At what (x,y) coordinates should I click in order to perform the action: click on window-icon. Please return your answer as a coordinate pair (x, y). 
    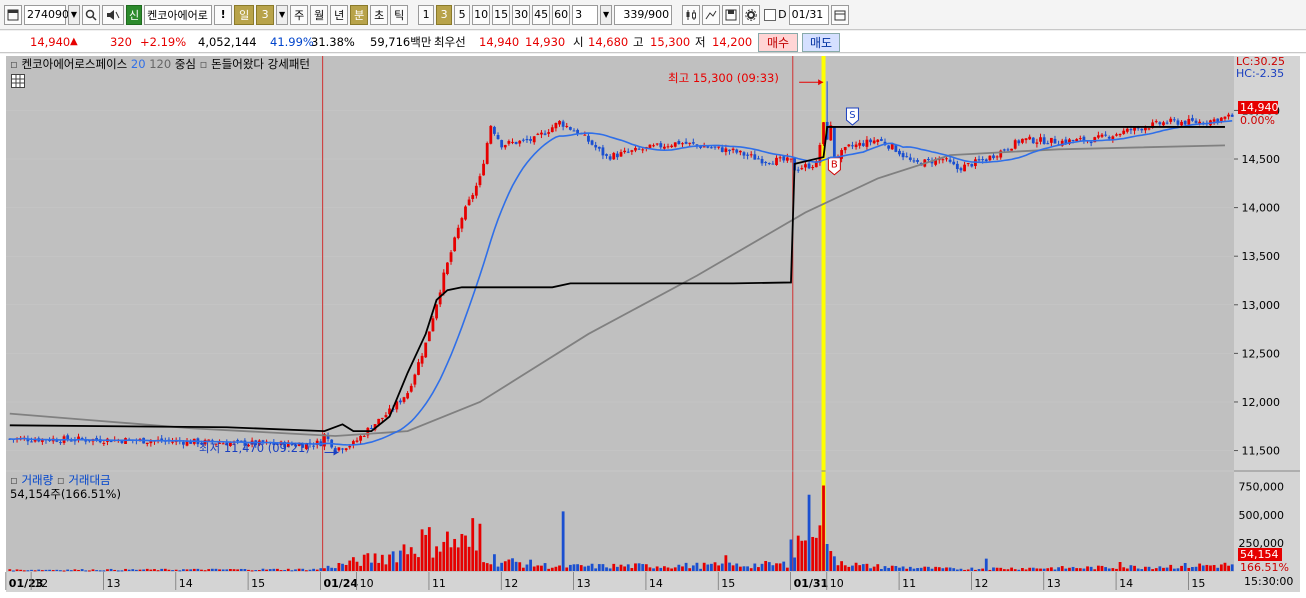
    Looking at the image, I should click on (13, 14).